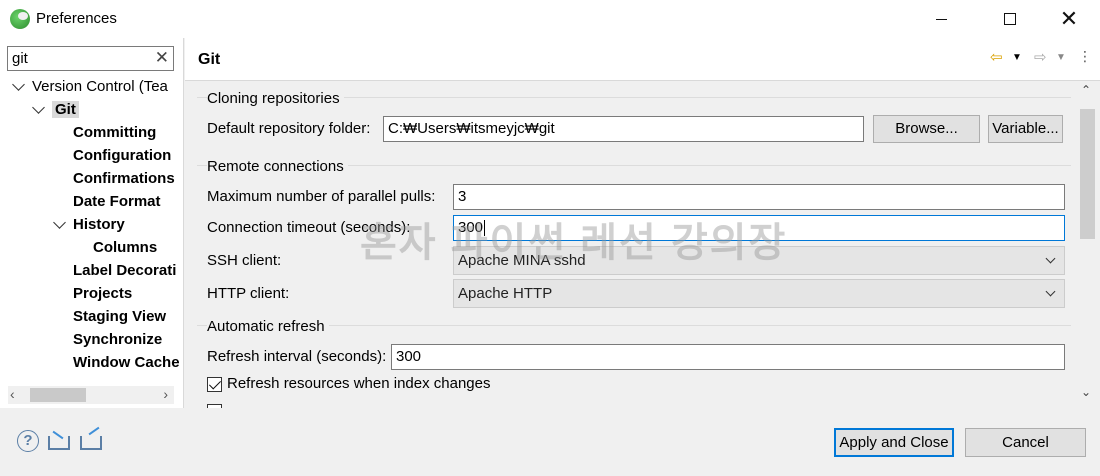  I want to click on page-navigation-toolbar: ⇦ ▼ ⇨ ▼ ⋮, so click(1041, 58).